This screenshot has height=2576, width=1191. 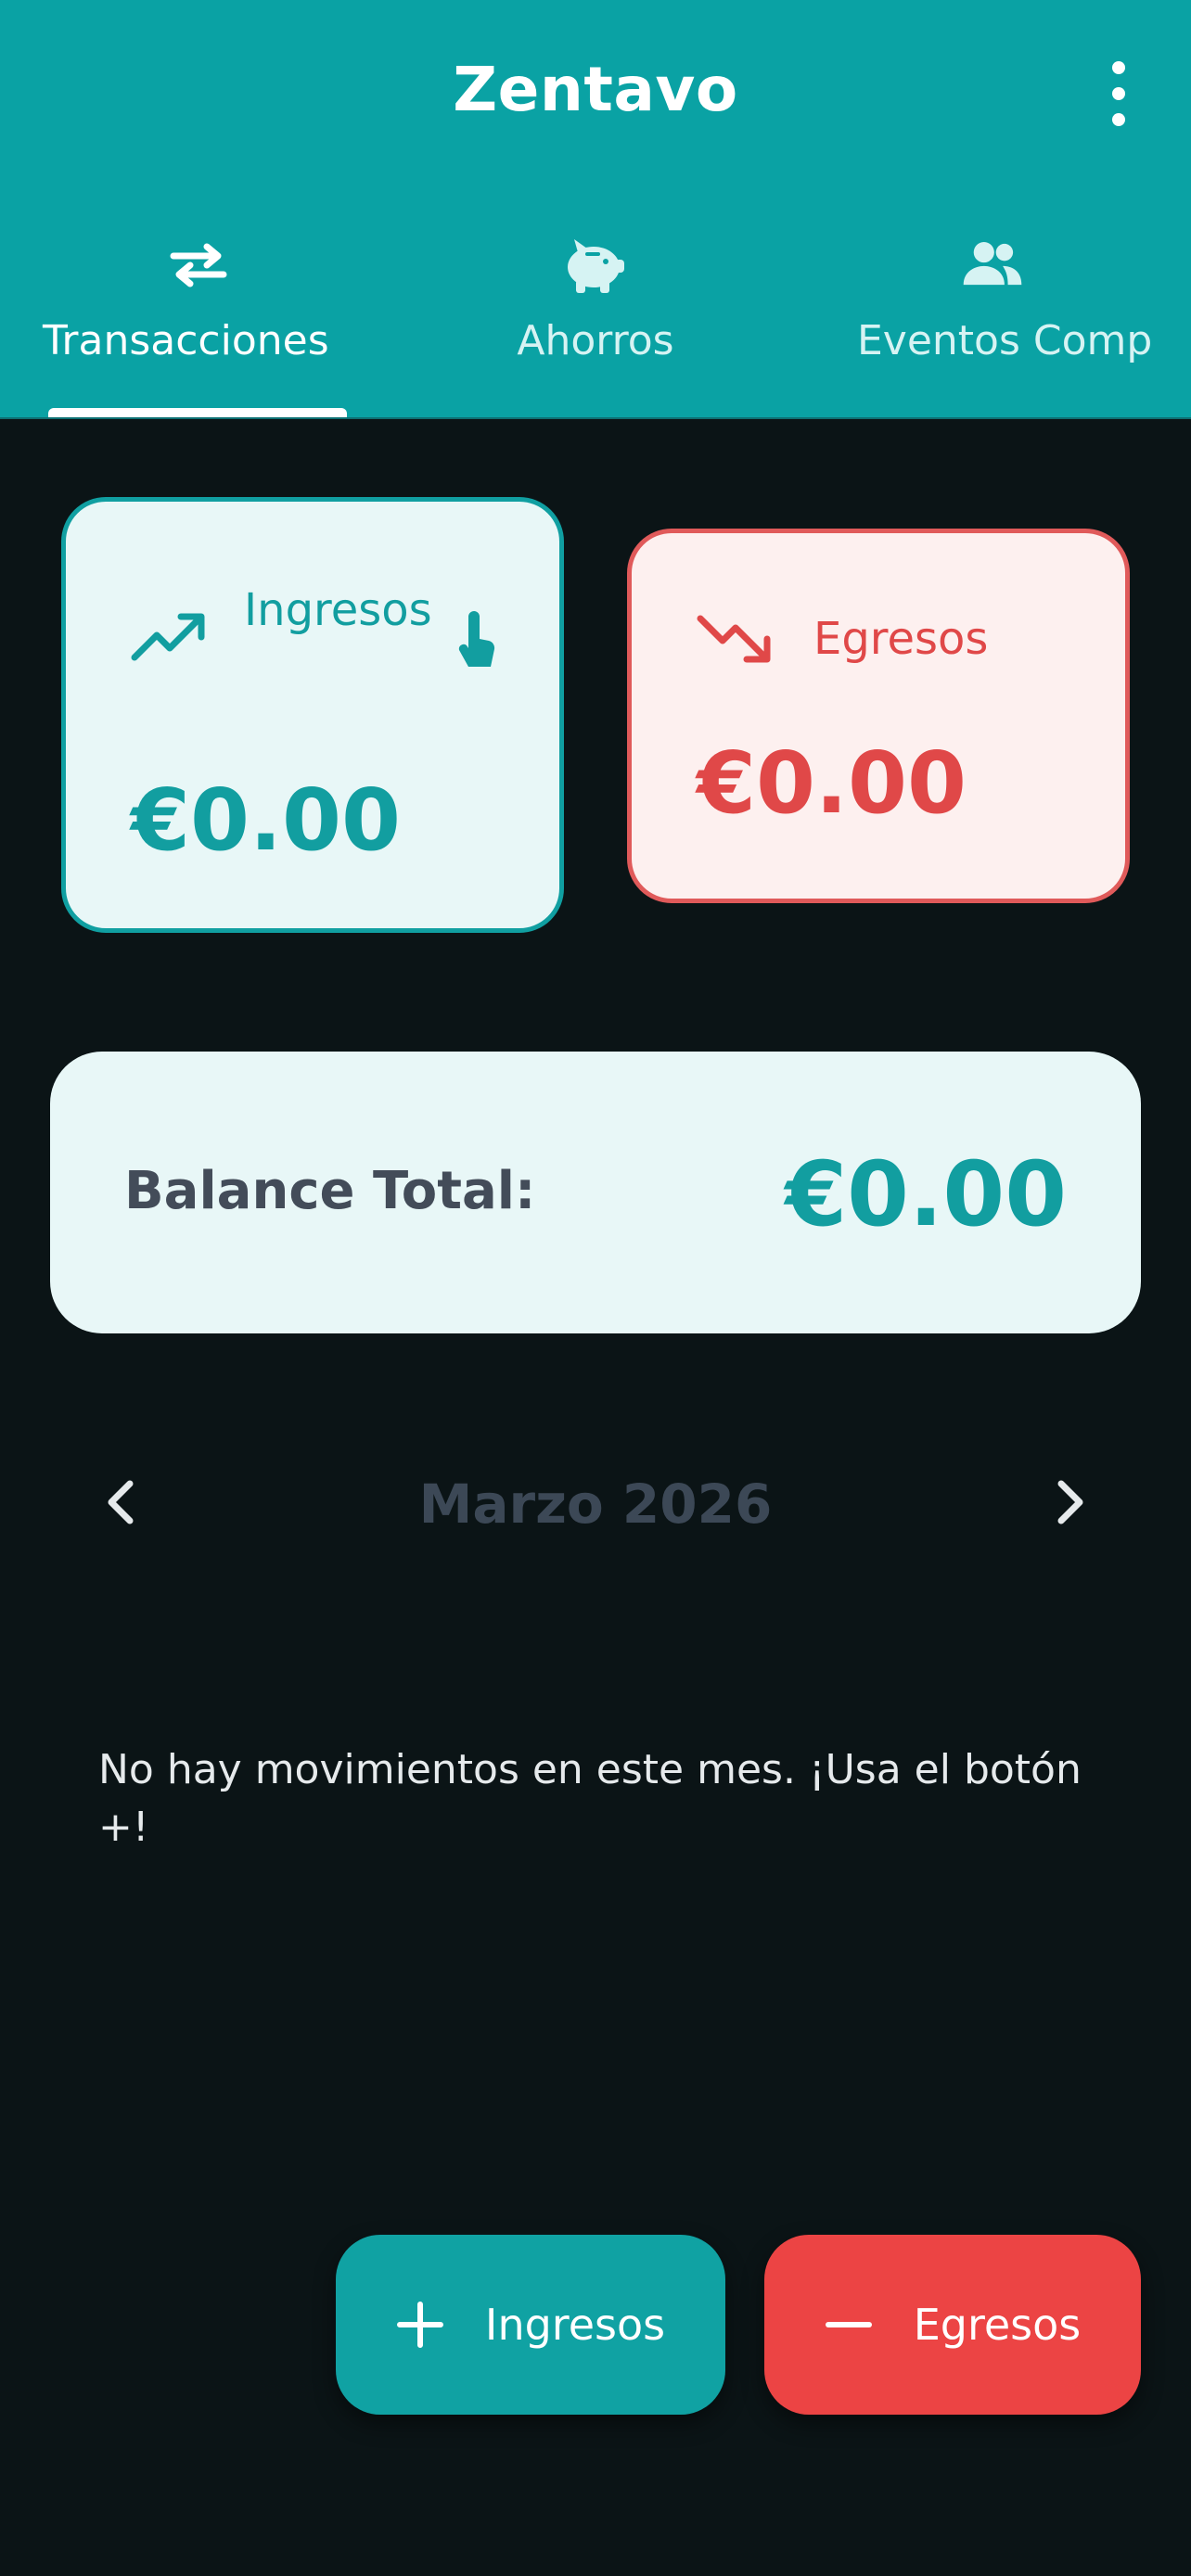 What do you see at coordinates (330, 1191) in the screenshot?
I see `balance-label: Balance Total:` at bounding box center [330, 1191].